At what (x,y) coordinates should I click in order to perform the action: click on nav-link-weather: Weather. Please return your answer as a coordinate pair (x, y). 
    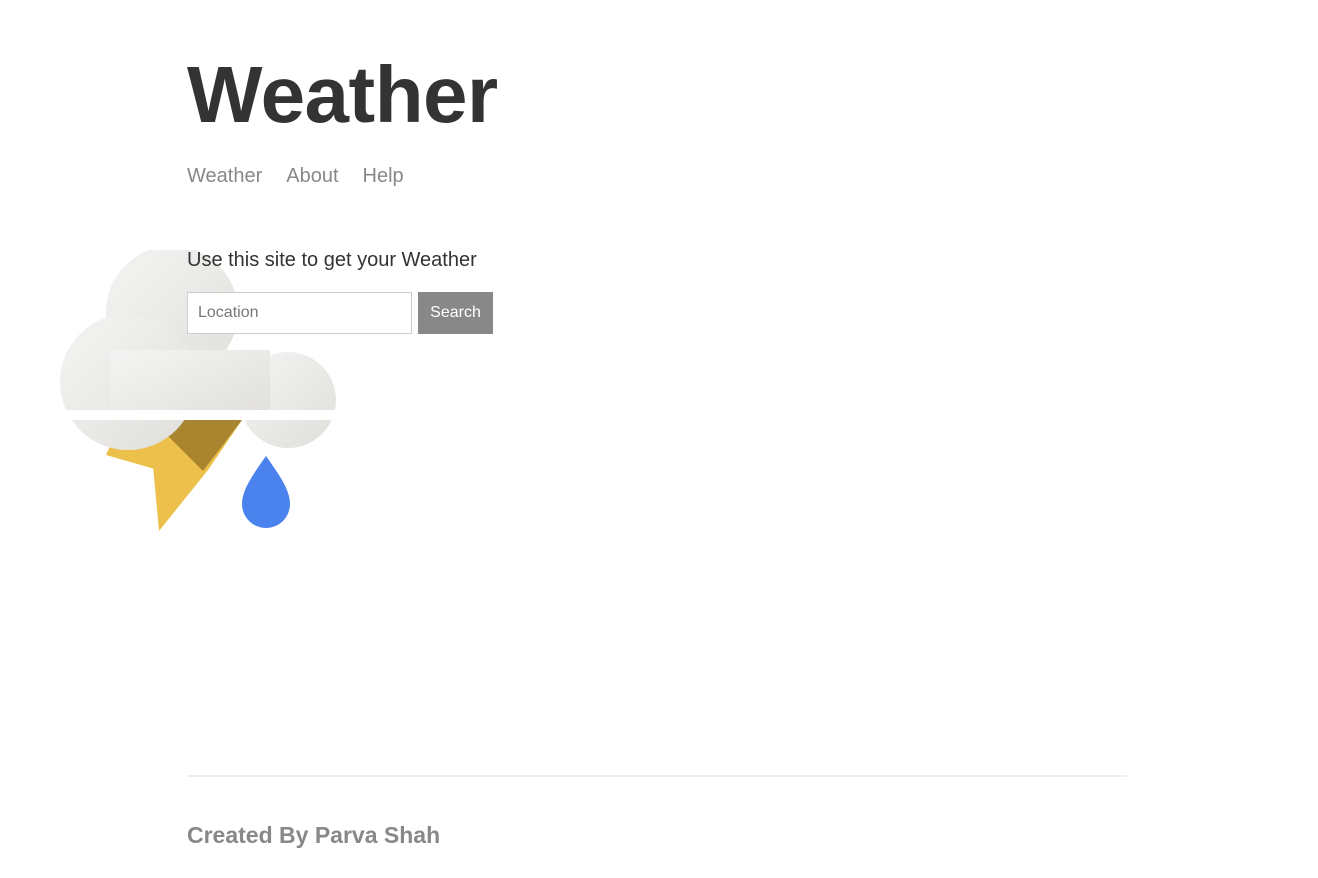
    Looking at the image, I should click on (224, 176).